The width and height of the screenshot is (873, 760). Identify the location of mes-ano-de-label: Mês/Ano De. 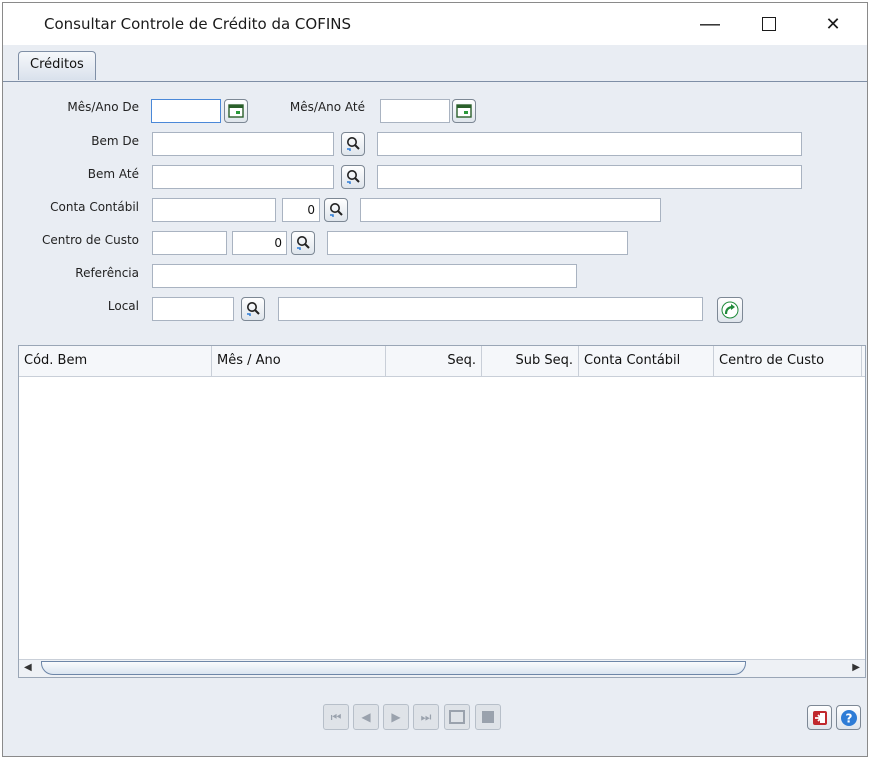
(103, 107).